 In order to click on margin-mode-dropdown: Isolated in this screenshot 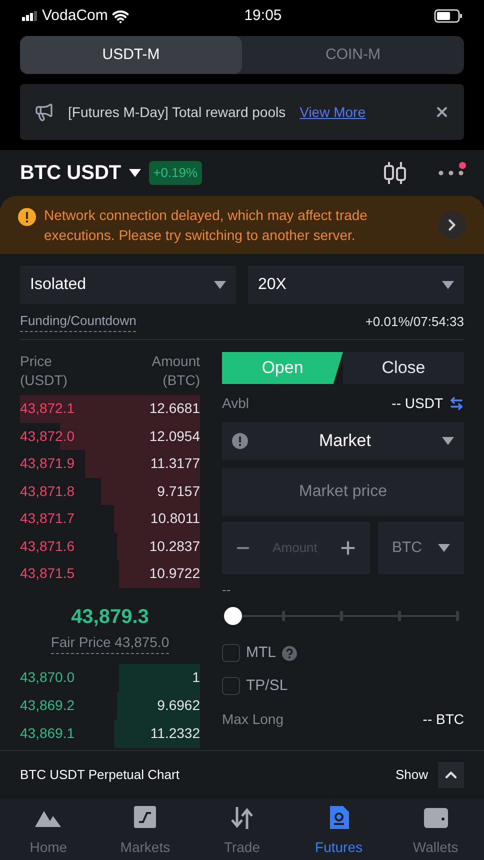, I will do `click(128, 285)`.